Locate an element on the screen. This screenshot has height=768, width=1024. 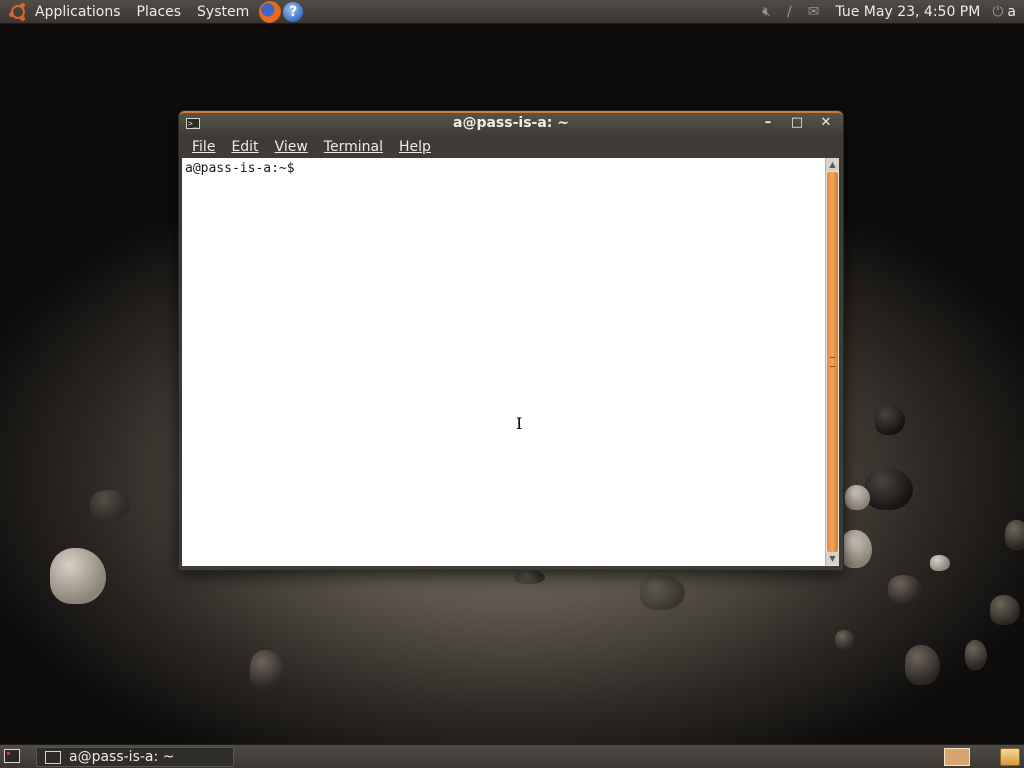
menu-edit: Edit is located at coordinates (244, 147).